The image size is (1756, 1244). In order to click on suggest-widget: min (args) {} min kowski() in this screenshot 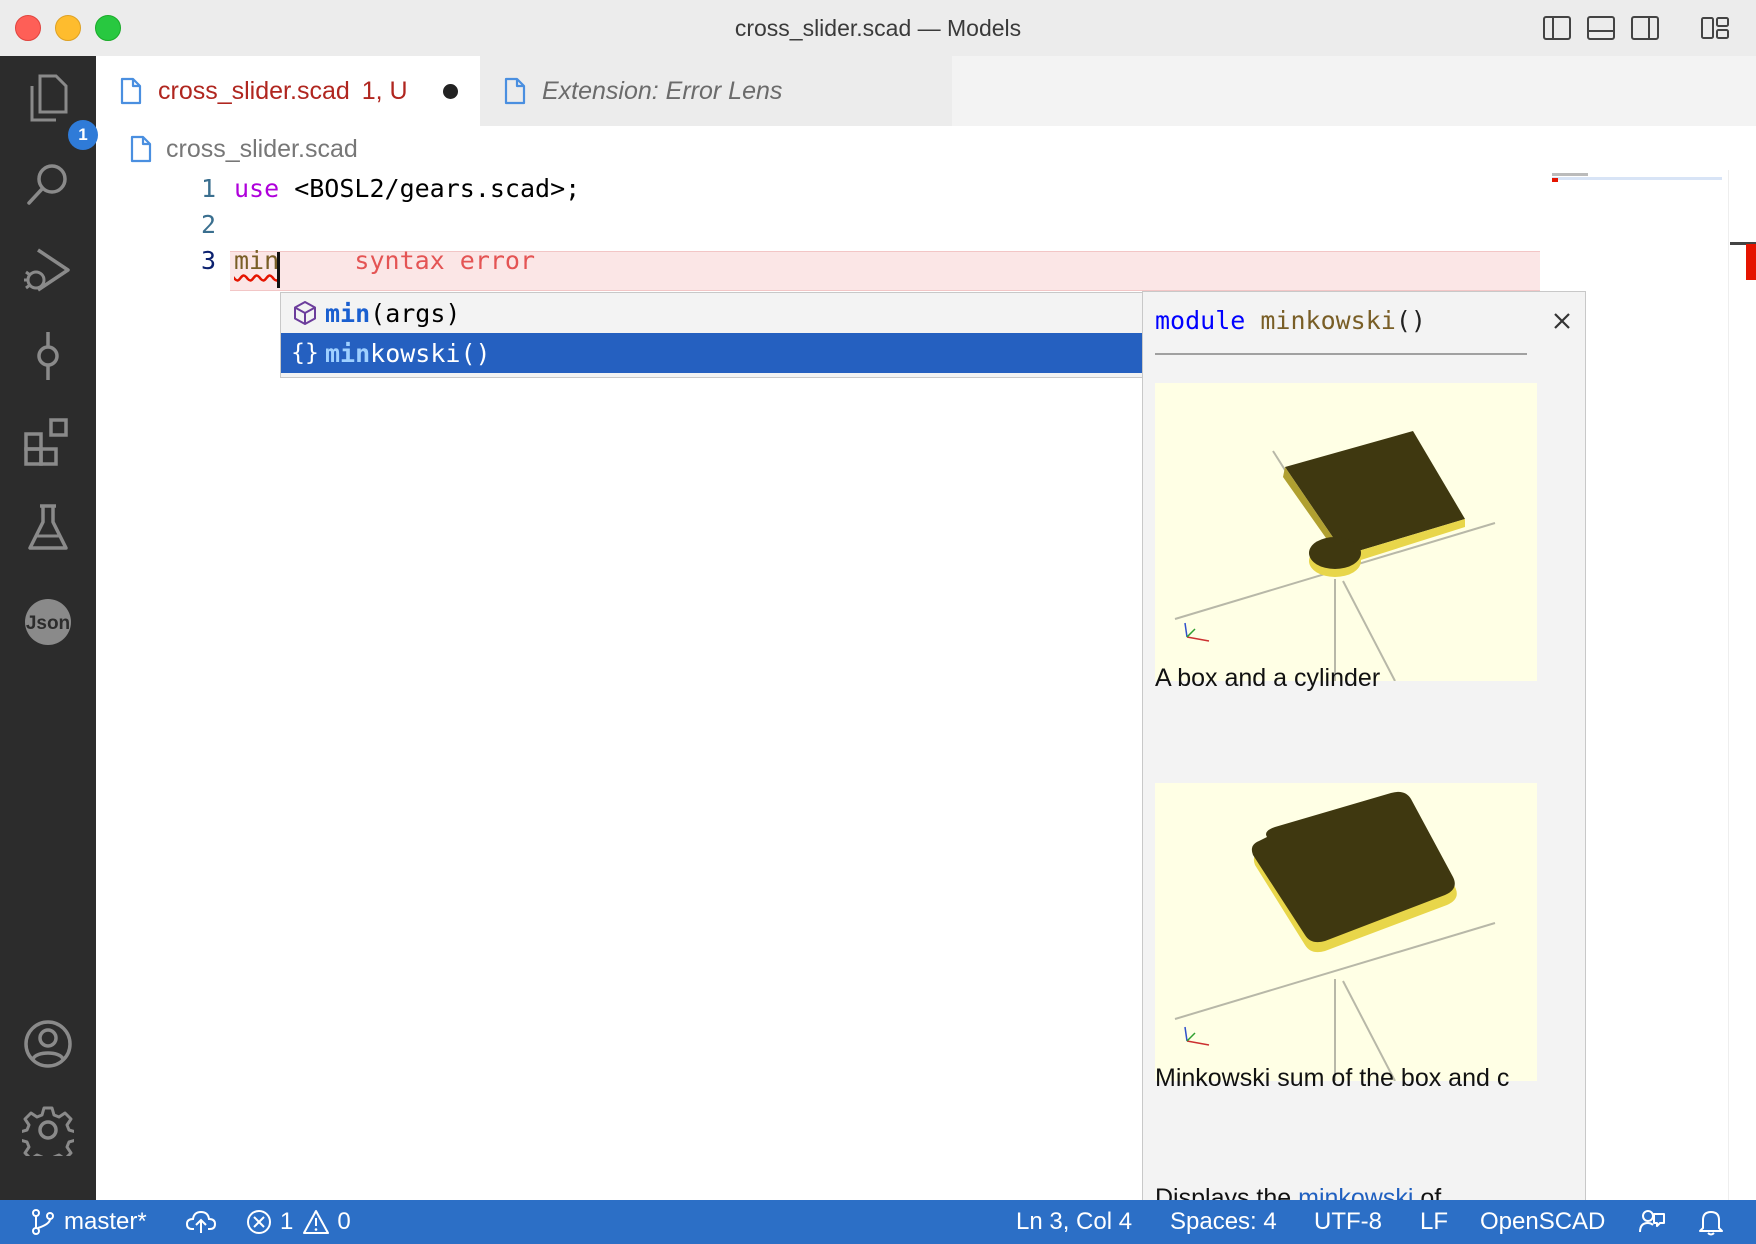, I will do `click(712, 335)`.